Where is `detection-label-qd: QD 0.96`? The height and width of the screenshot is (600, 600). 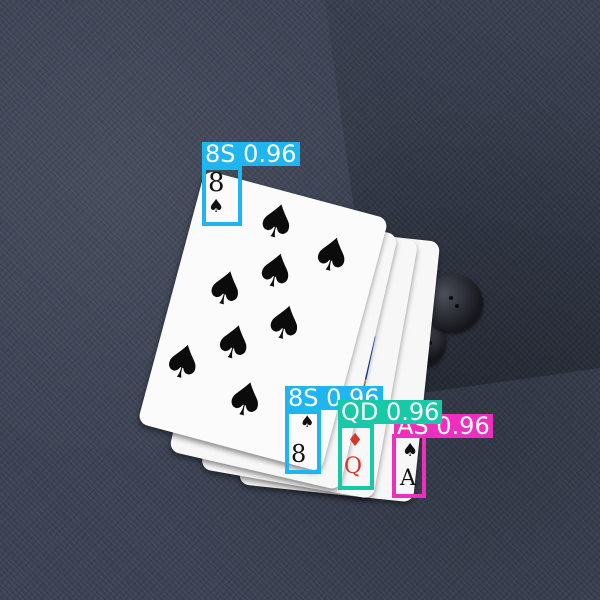
detection-label-qd: QD 0.96 is located at coordinates (390, 412).